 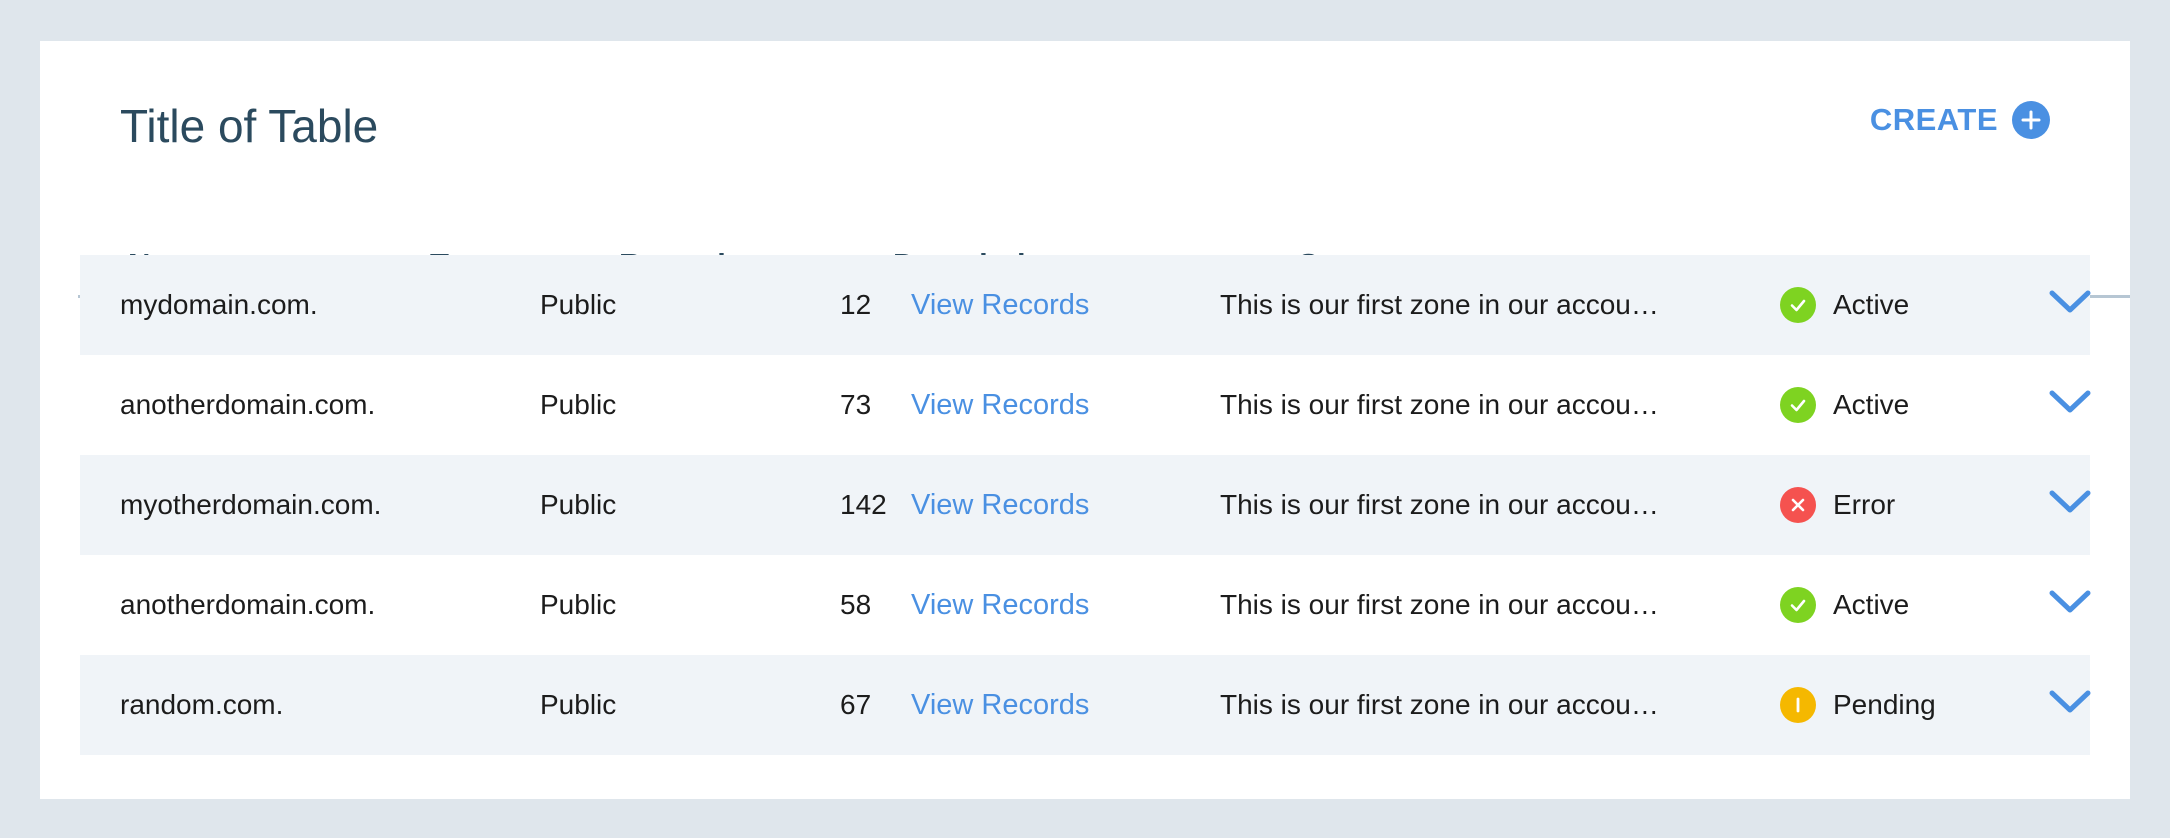 I want to click on status-badge: Pending, so click(x=1858, y=705).